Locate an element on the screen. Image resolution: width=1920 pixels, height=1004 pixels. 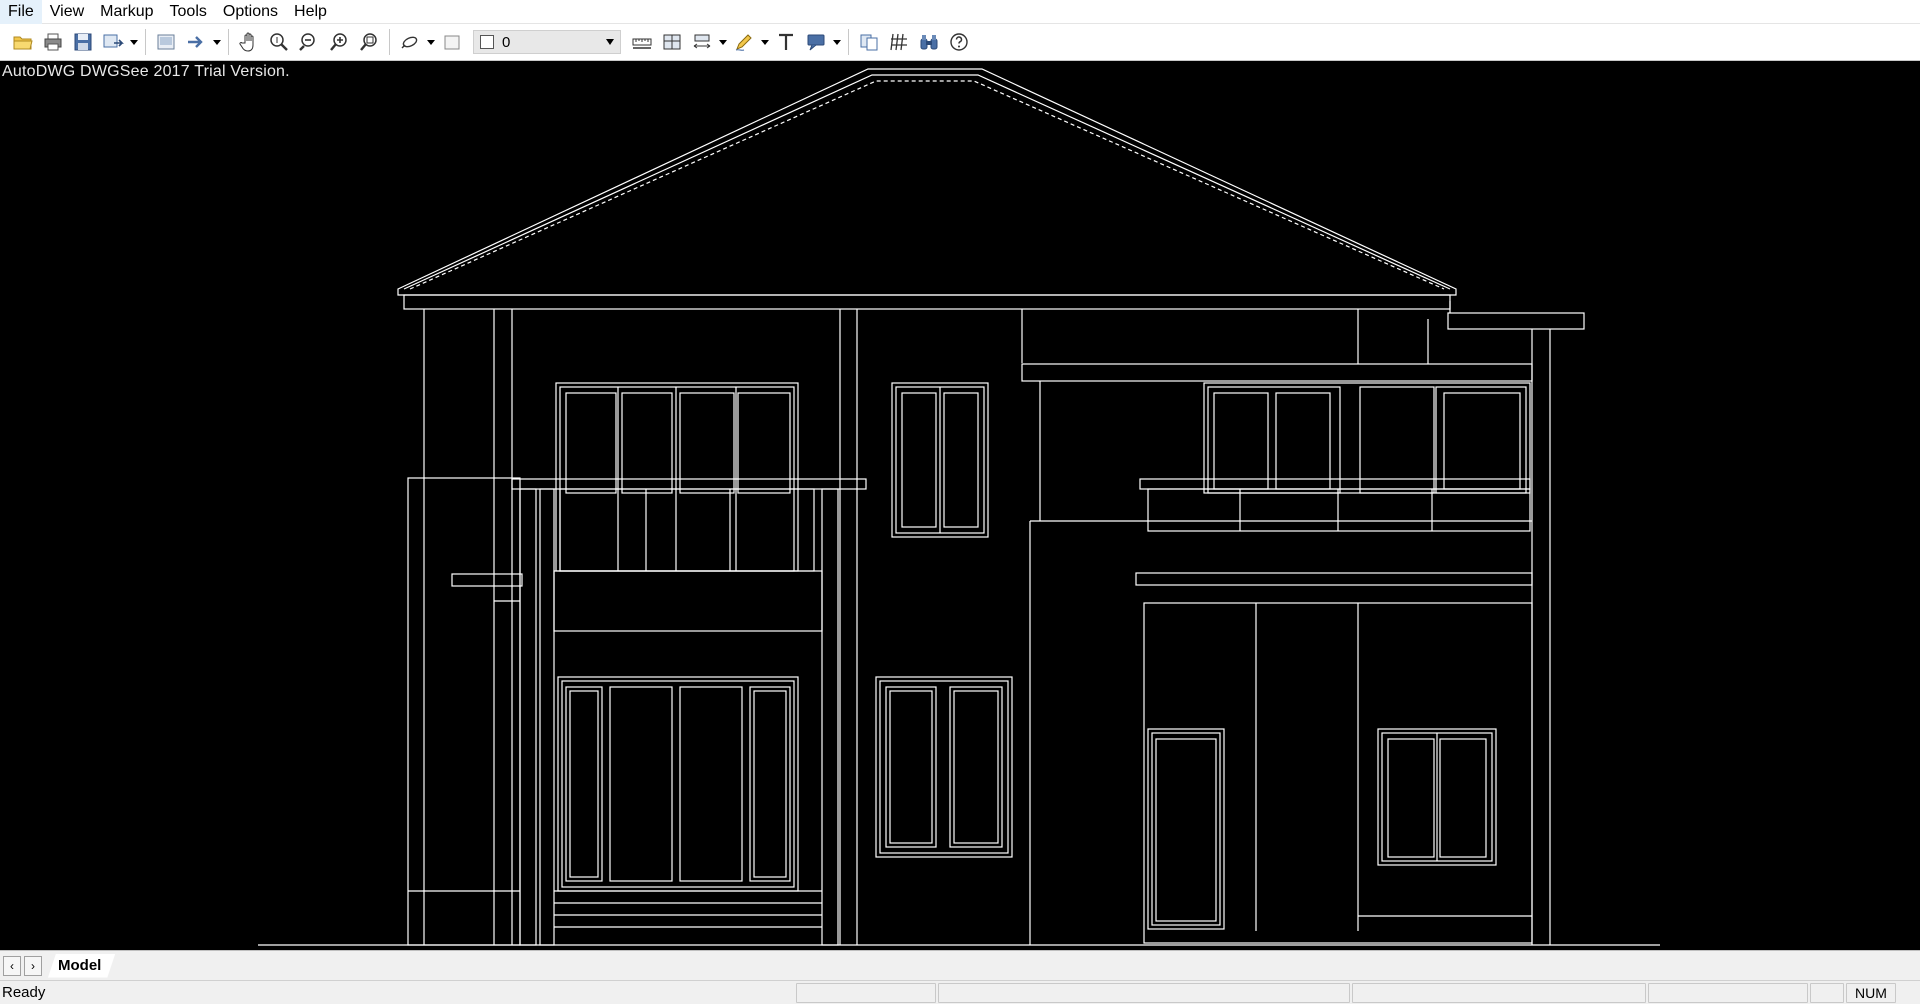
zoom-in-icon is located at coordinates (339, 42).